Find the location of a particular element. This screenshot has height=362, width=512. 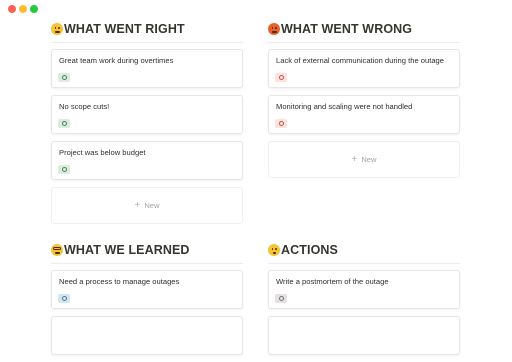

thinking-face-icon is located at coordinates (274, 250).